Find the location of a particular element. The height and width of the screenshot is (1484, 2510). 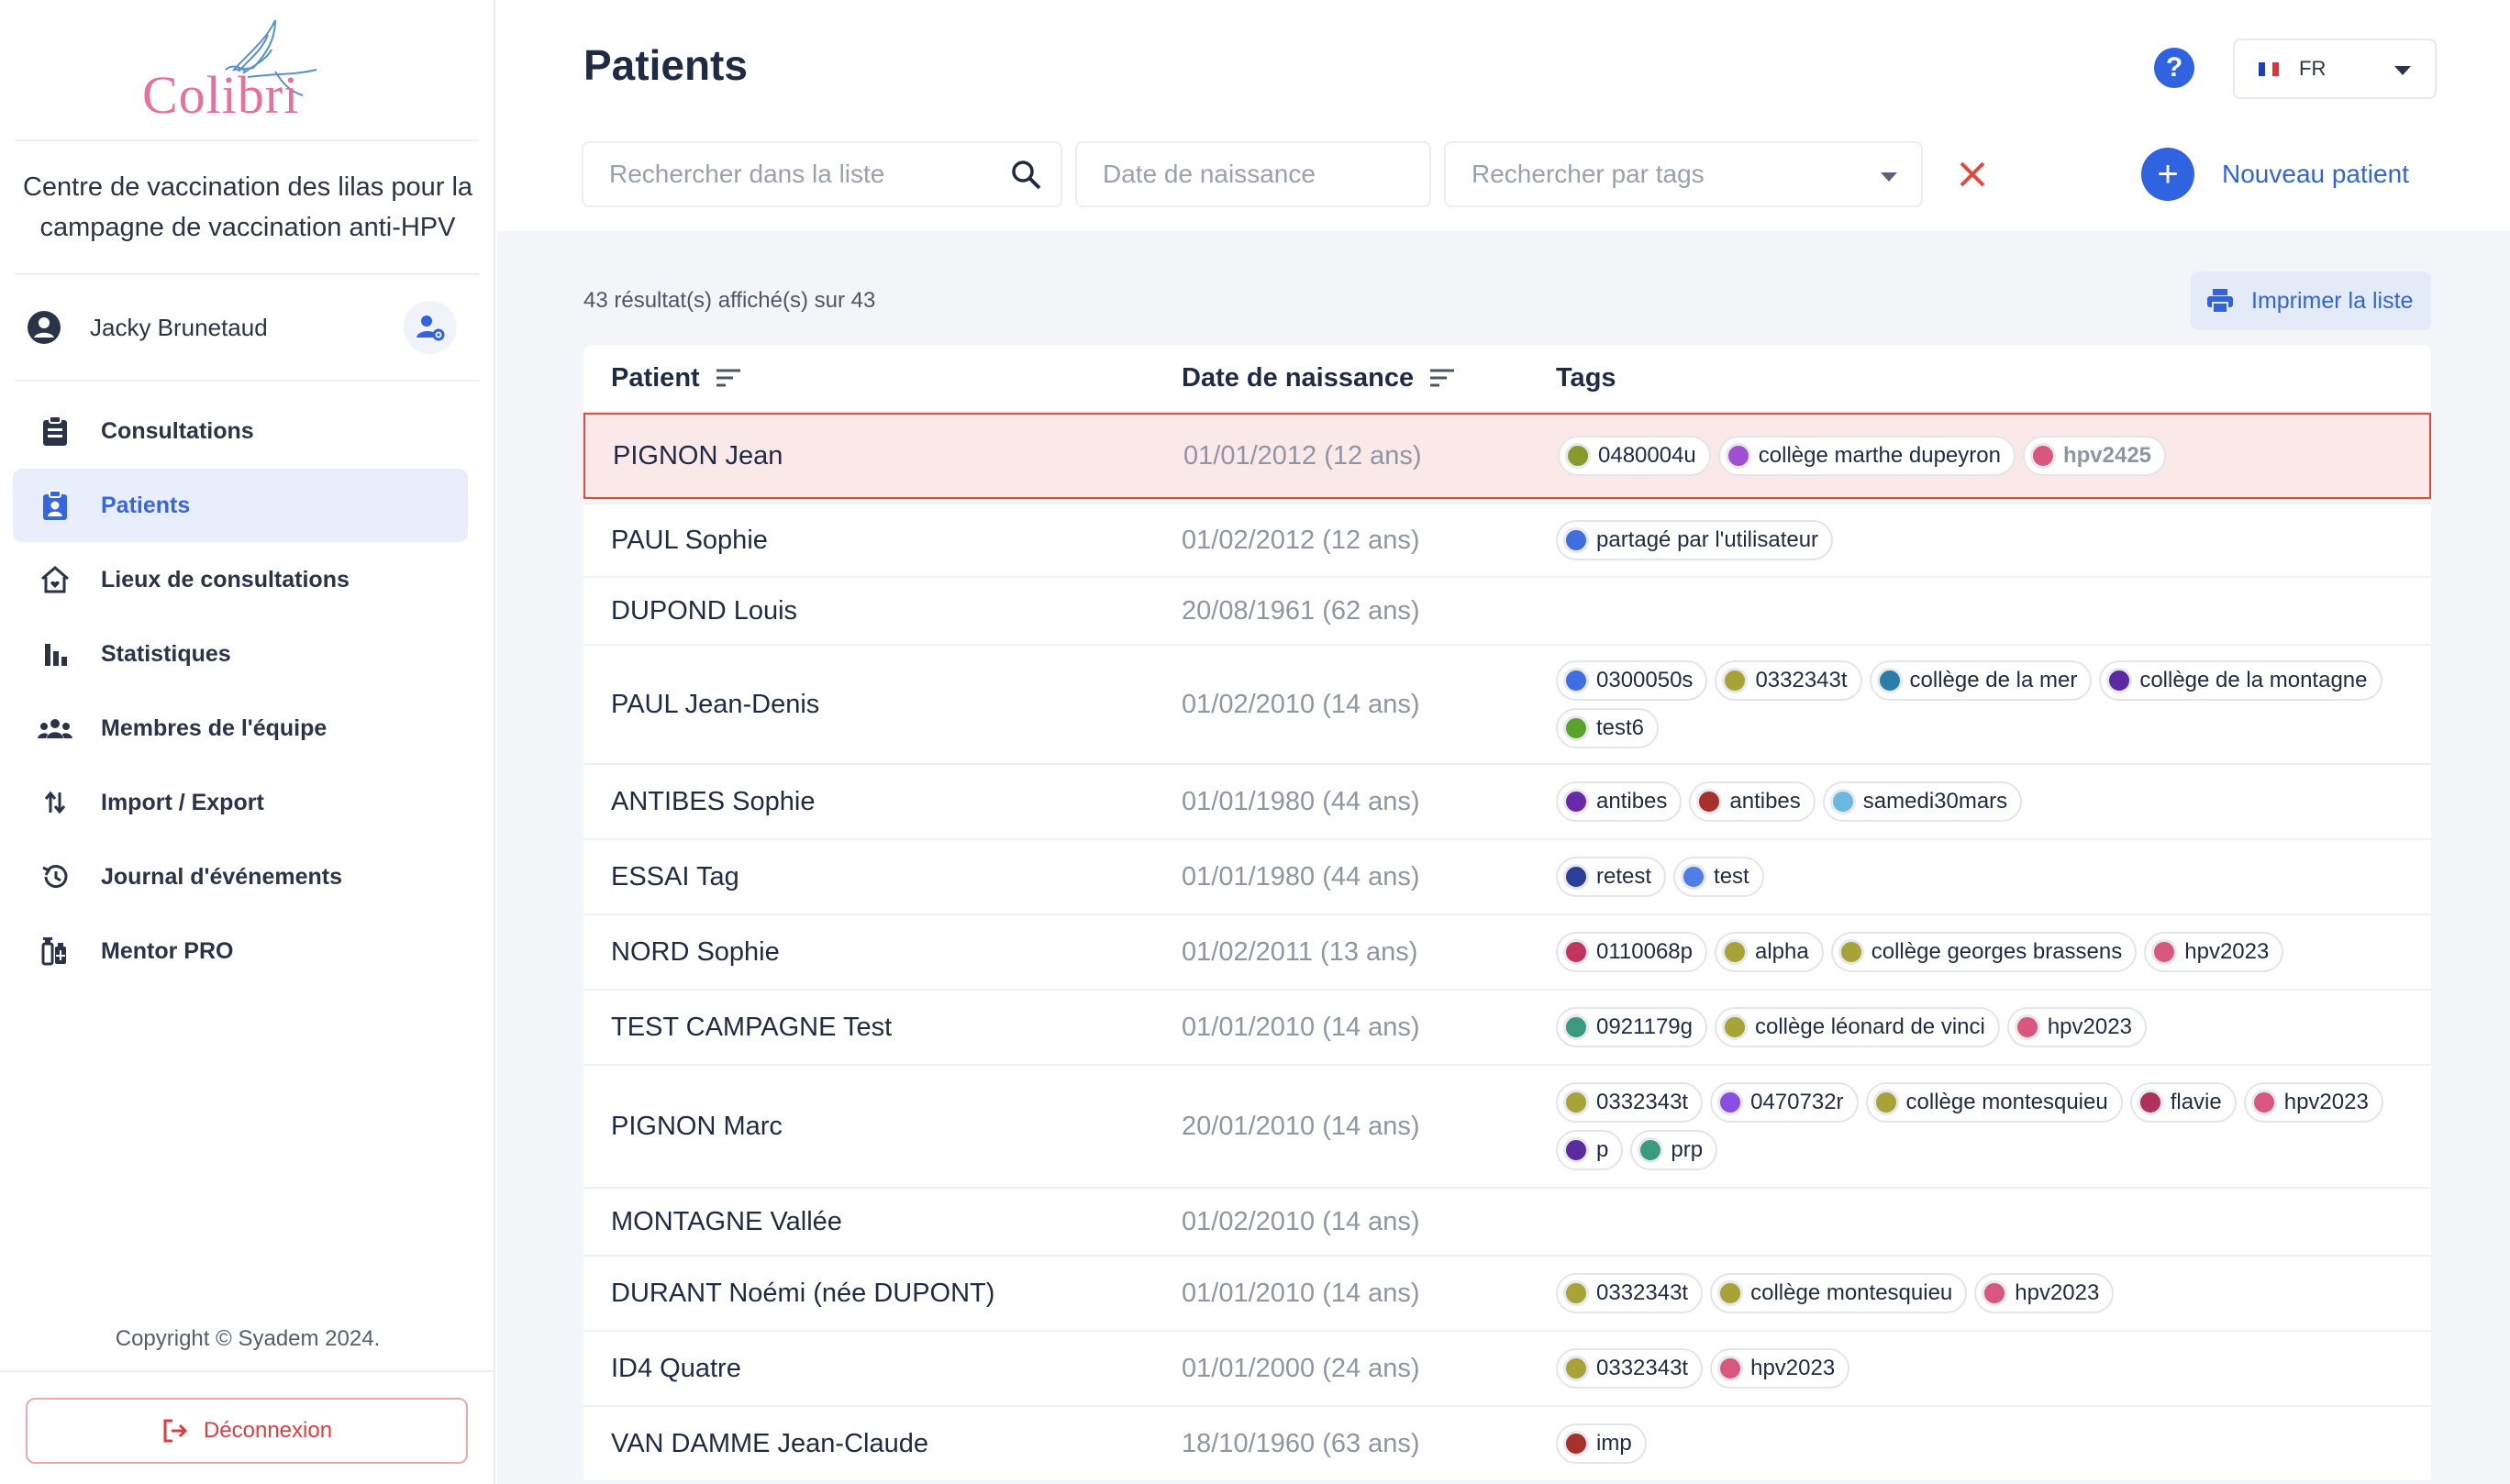

tag-label: collège georges brassens is located at coordinates (1997, 951).